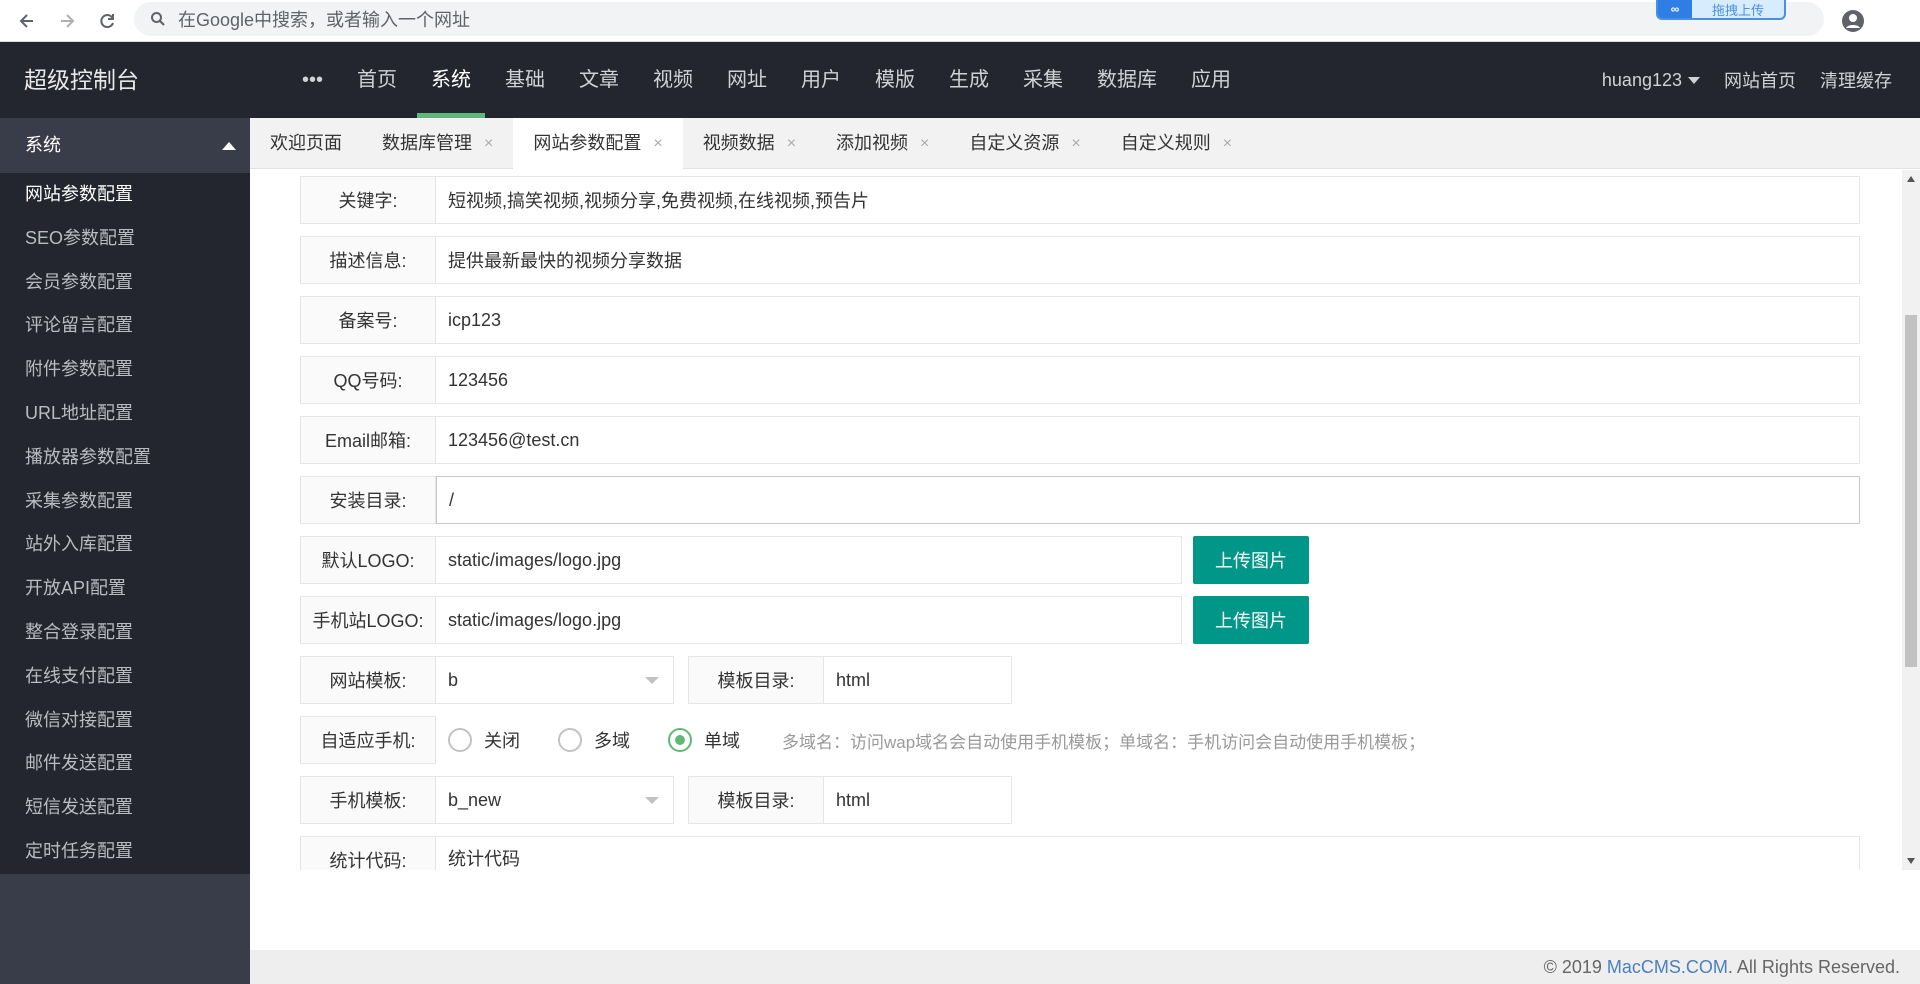  Describe the element at coordinates (27, 21) in the screenshot. I see `back-arrow-icon` at that location.